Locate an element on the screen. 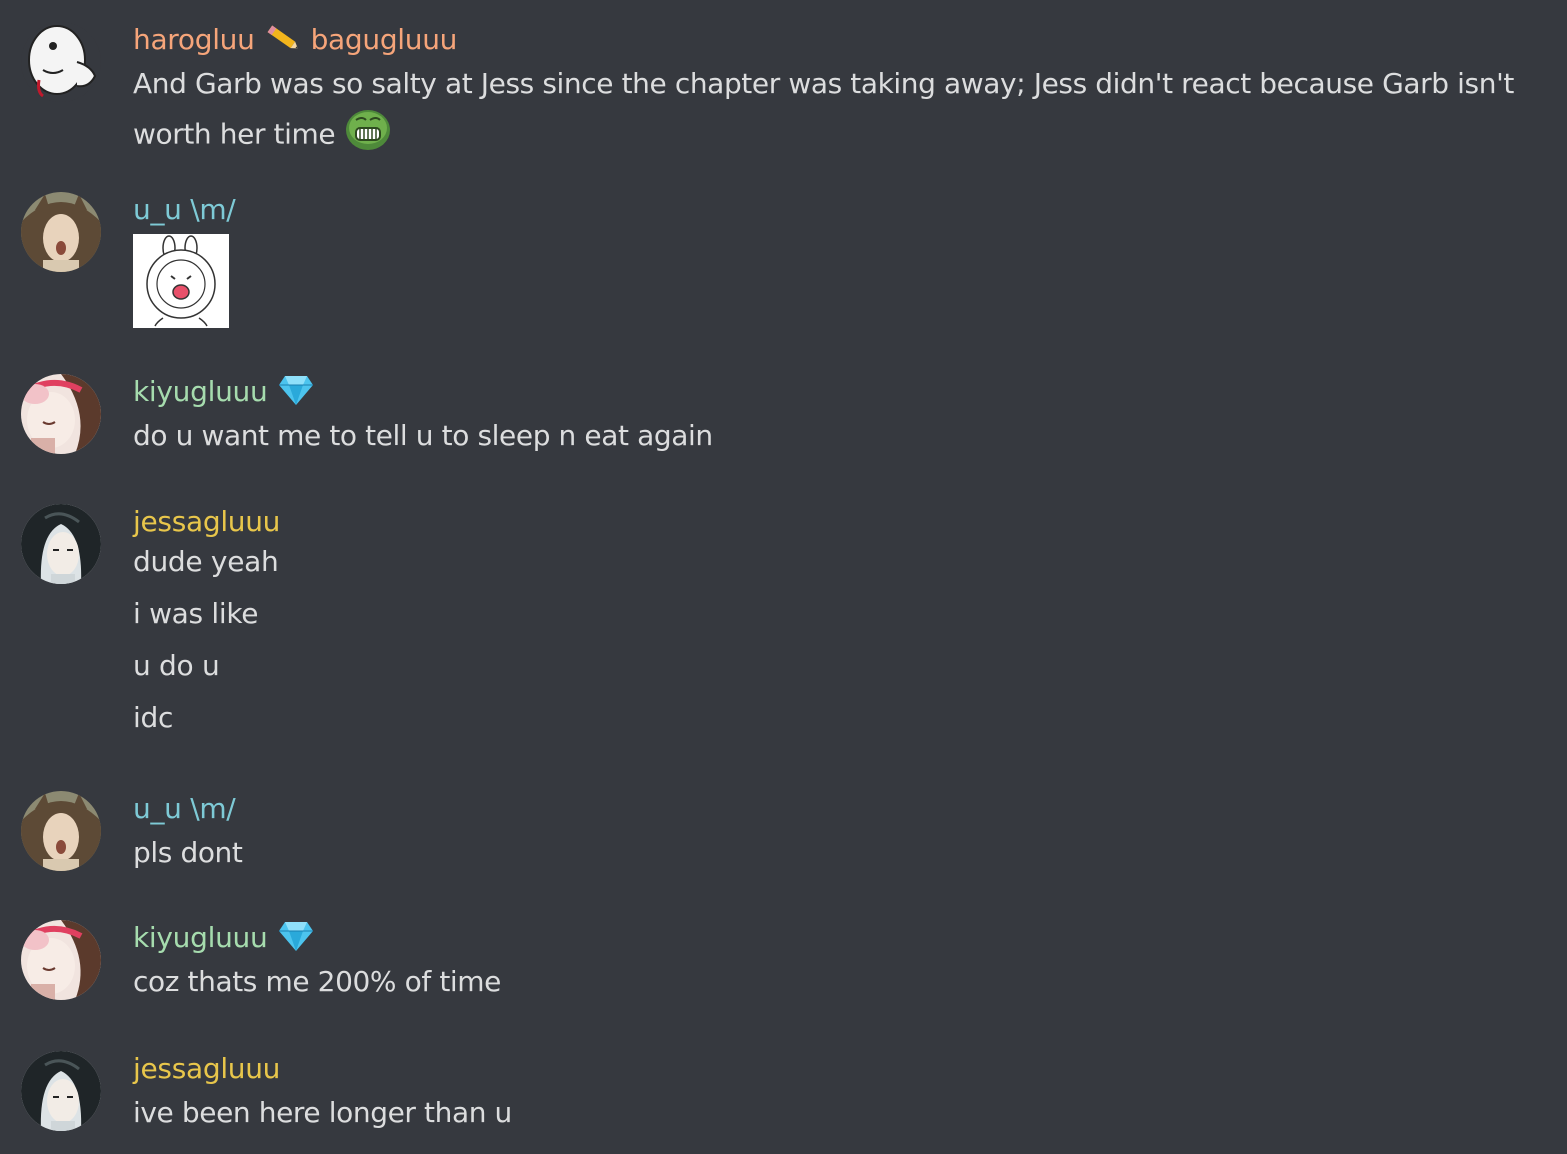  username: harogluu is located at coordinates (194, 40).